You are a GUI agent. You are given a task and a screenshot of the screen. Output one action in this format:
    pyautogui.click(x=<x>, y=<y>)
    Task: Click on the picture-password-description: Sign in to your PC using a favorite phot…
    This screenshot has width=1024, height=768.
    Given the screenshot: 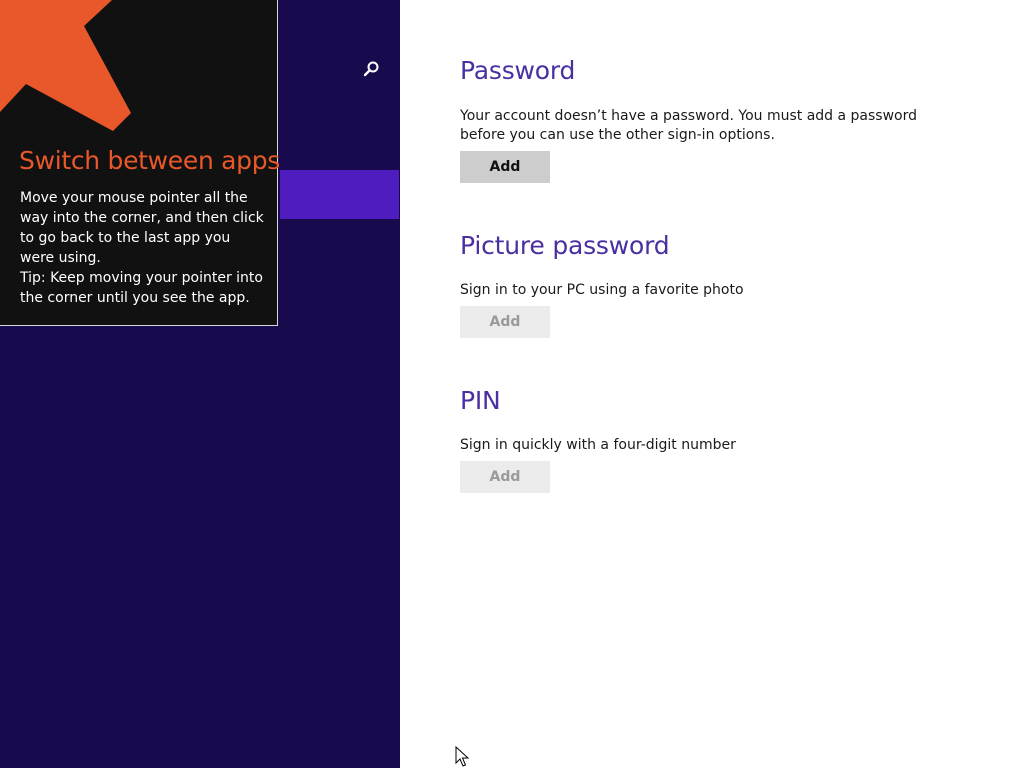 What is the action you would take?
    pyautogui.click(x=602, y=290)
    